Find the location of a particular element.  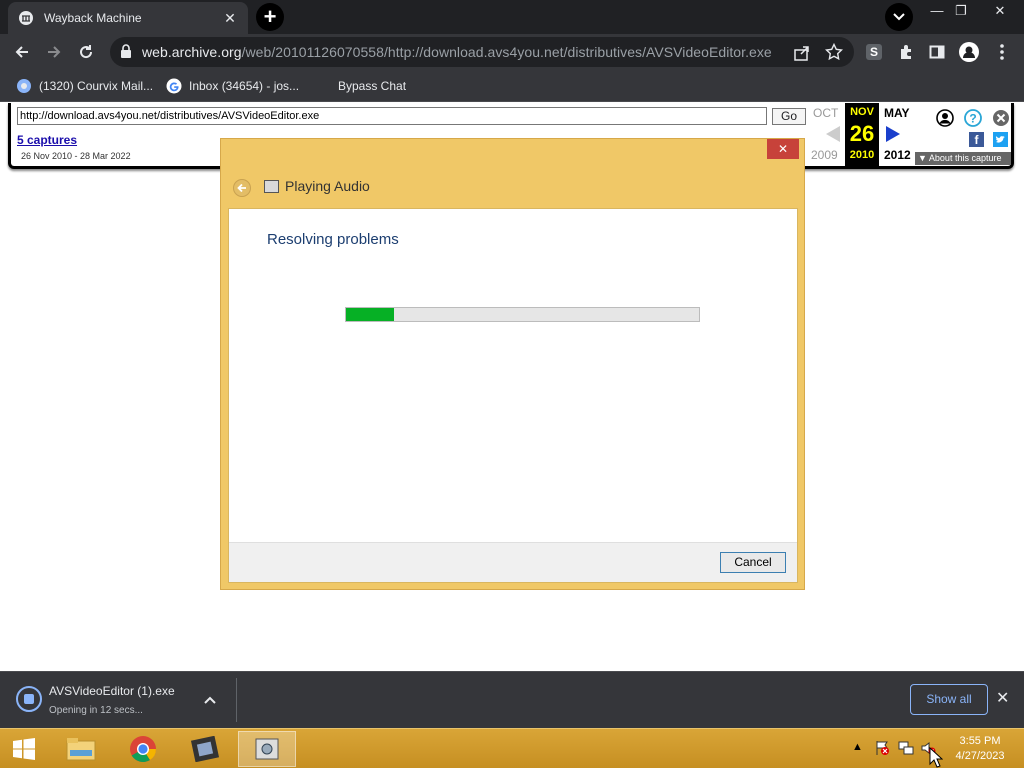

menu-button is located at coordinates (1002, 52).